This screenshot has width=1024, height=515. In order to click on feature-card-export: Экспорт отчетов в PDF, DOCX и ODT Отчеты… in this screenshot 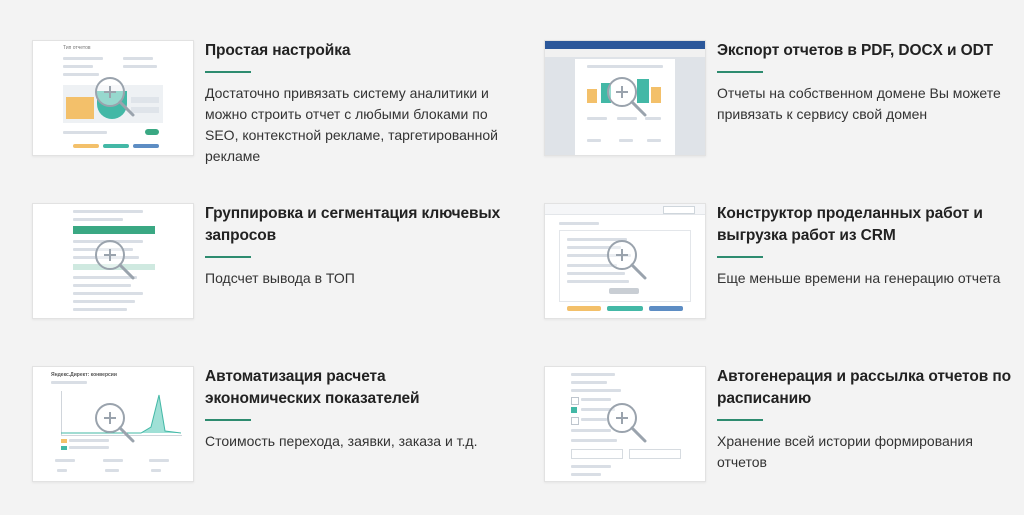, I will do `click(779, 100)`.